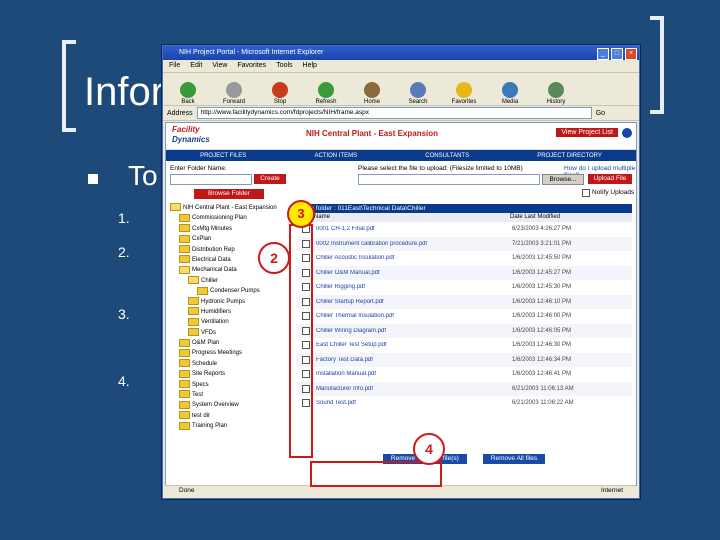  I want to click on file-name-link: 0001 CH-1,2 Final.pdf, so click(414, 229).